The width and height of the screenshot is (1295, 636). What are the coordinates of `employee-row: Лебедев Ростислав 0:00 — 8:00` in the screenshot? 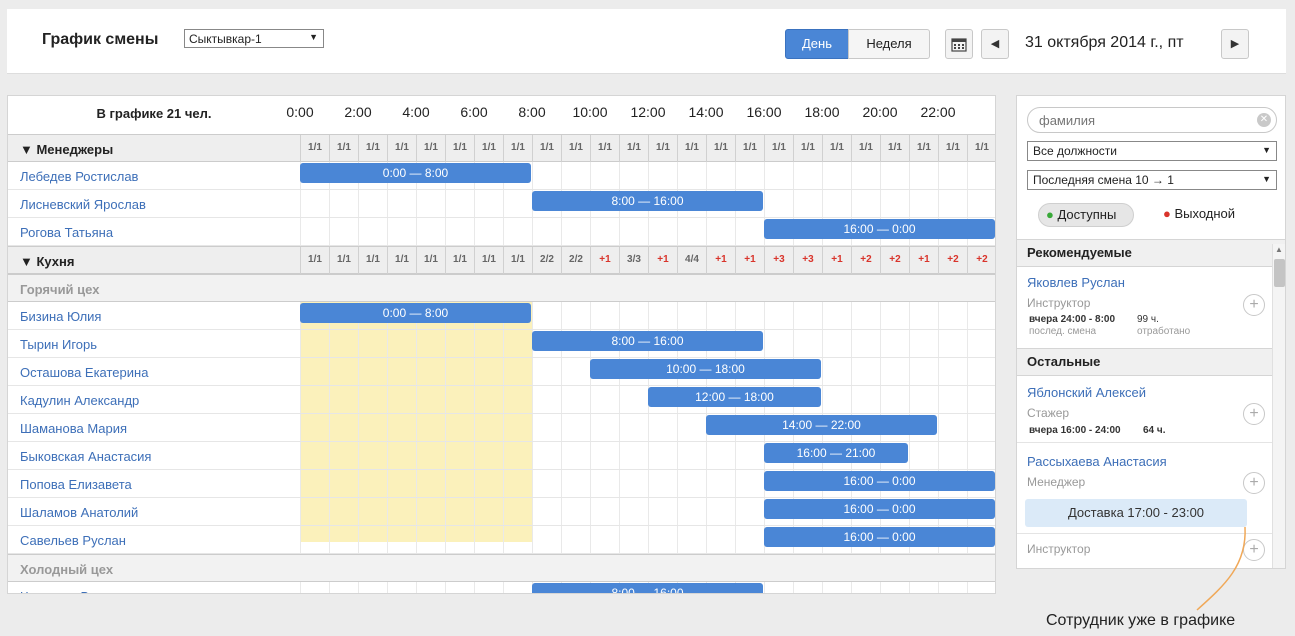 It's located at (501, 176).